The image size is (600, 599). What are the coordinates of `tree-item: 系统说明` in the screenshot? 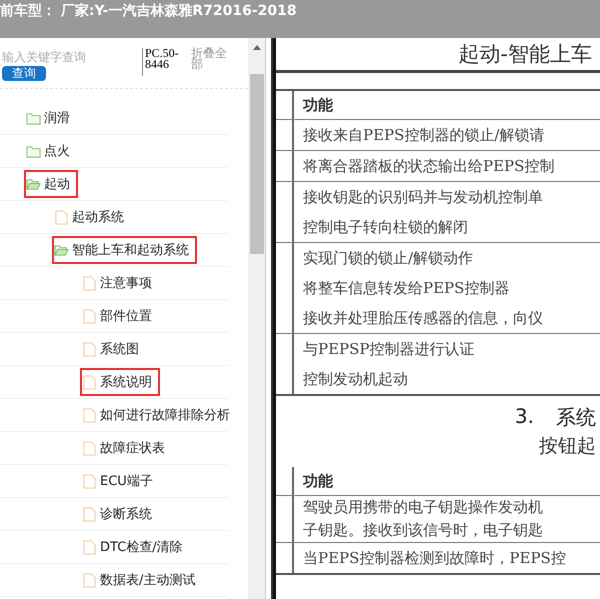 It's located at (120, 382).